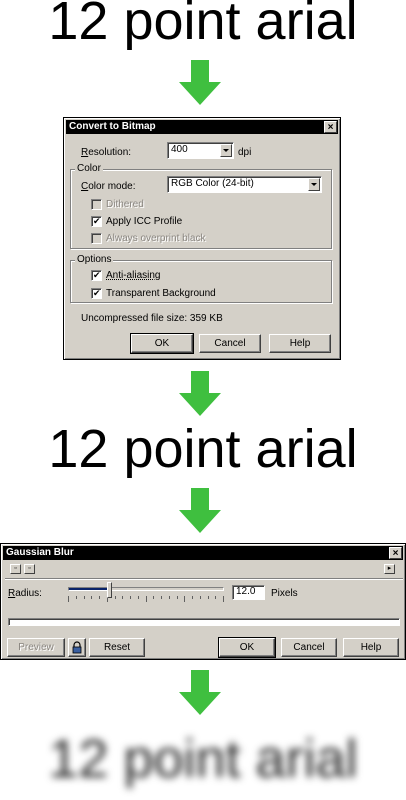 Image resolution: width=406 pixels, height=800 pixels. I want to click on resolution-unit: dpi, so click(245, 152).